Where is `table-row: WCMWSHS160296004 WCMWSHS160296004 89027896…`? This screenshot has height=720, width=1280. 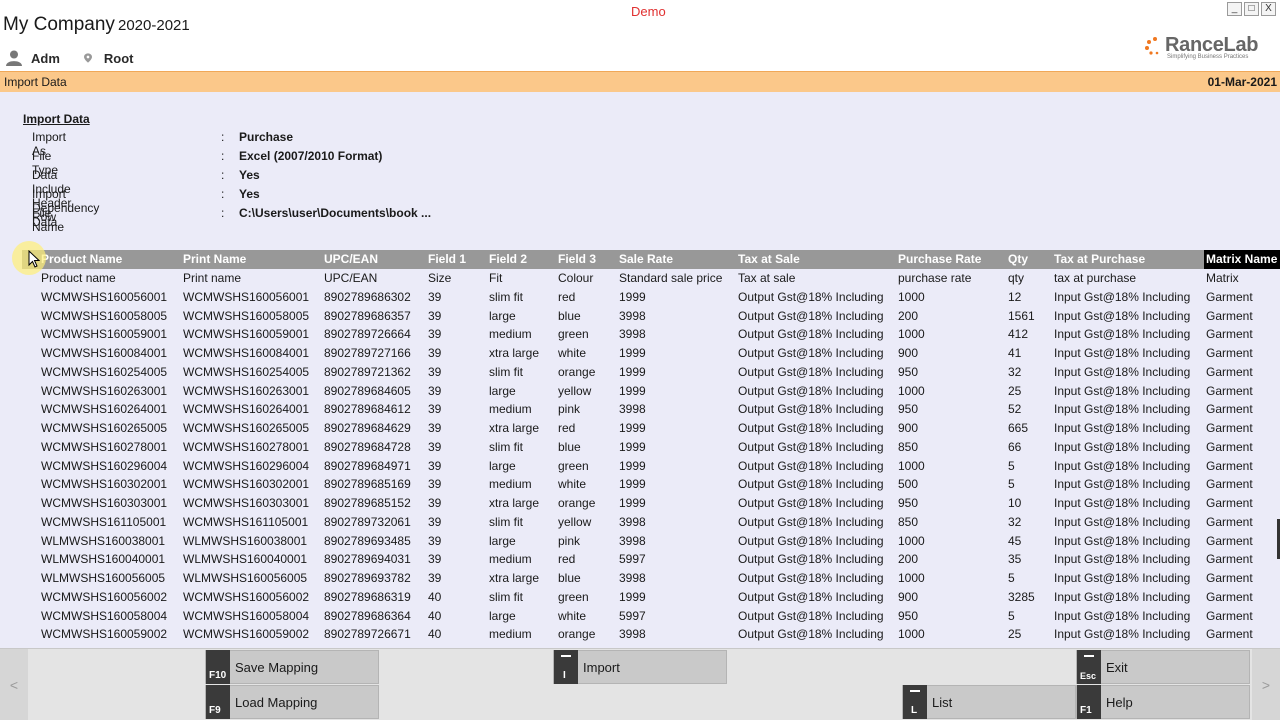 table-row: WCMWSHS160296004 WCMWSHS160296004 89027896… is located at coordinates (651, 466).